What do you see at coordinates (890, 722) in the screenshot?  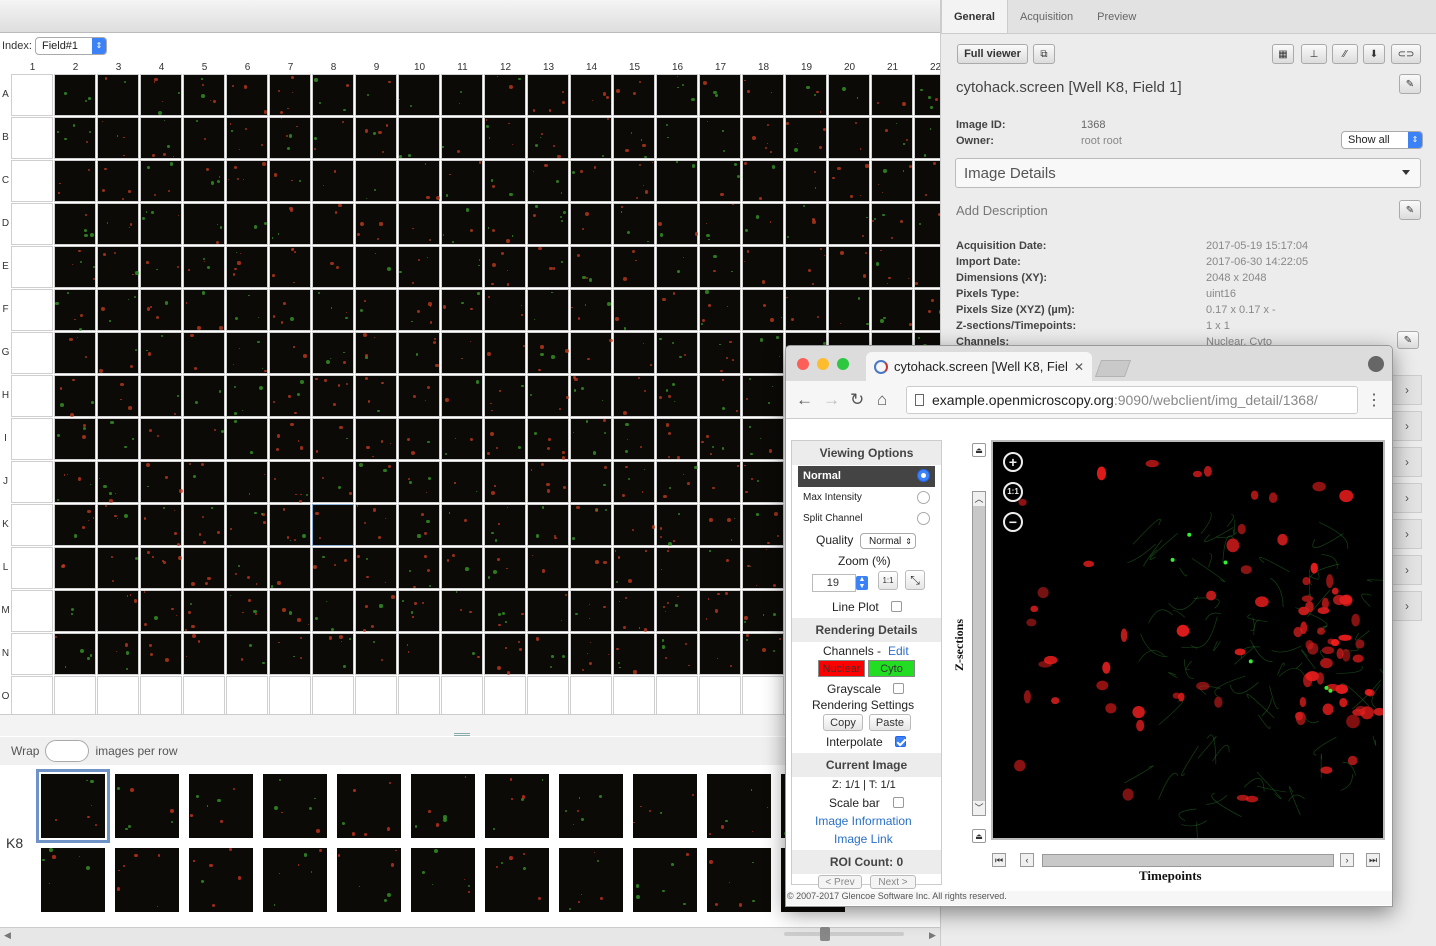 I see `paste-button: Paste` at bounding box center [890, 722].